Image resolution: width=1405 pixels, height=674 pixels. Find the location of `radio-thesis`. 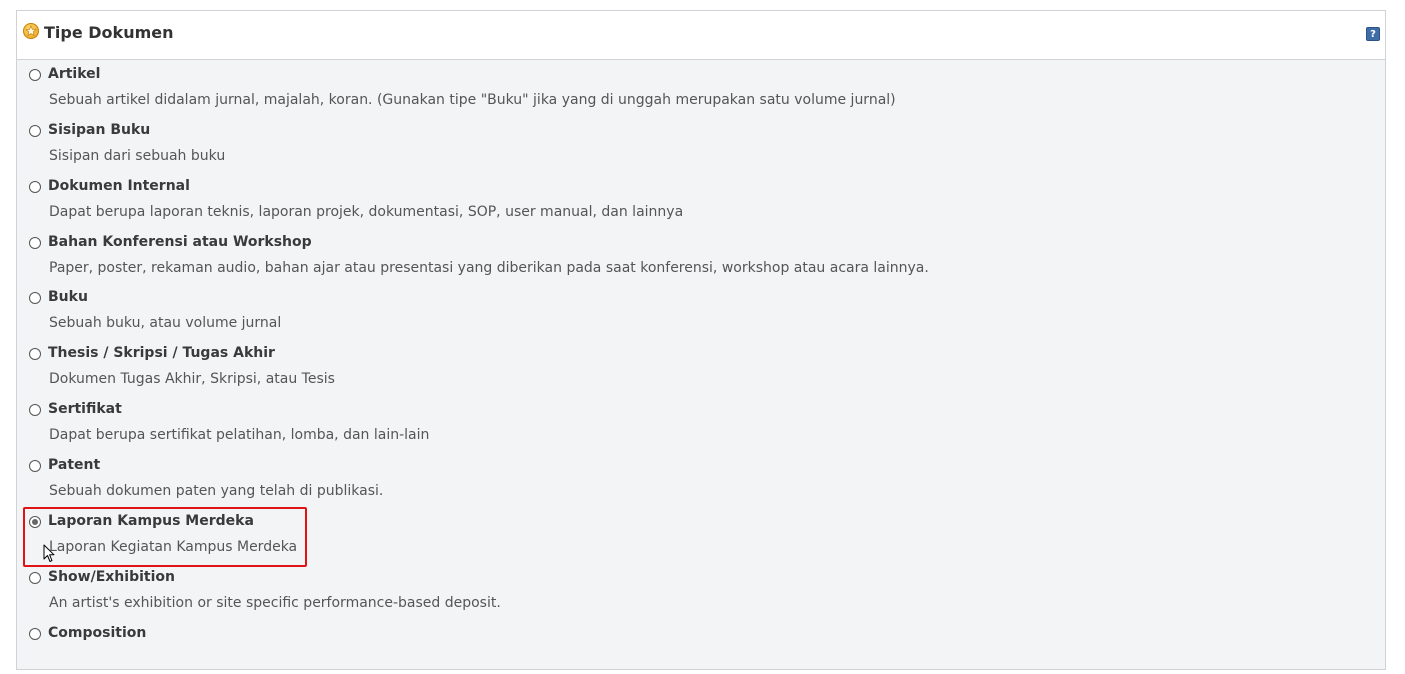

radio-thesis is located at coordinates (35, 354).